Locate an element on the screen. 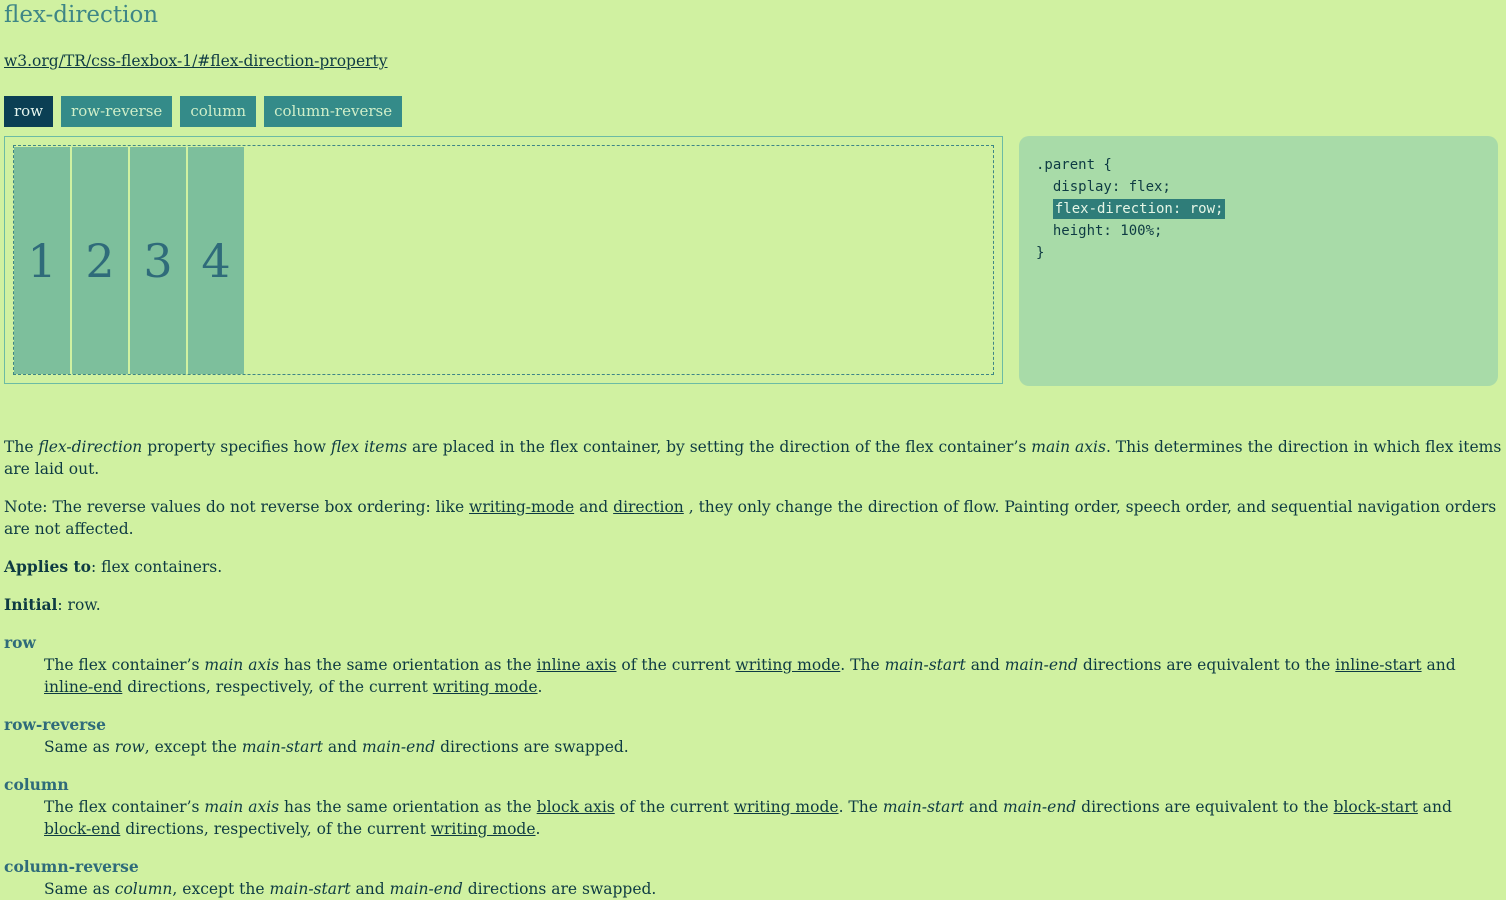 Image resolution: width=1506 pixels, height=900 pixels. writing-mode-link: writing-mode is located at coordinates (521, 507).